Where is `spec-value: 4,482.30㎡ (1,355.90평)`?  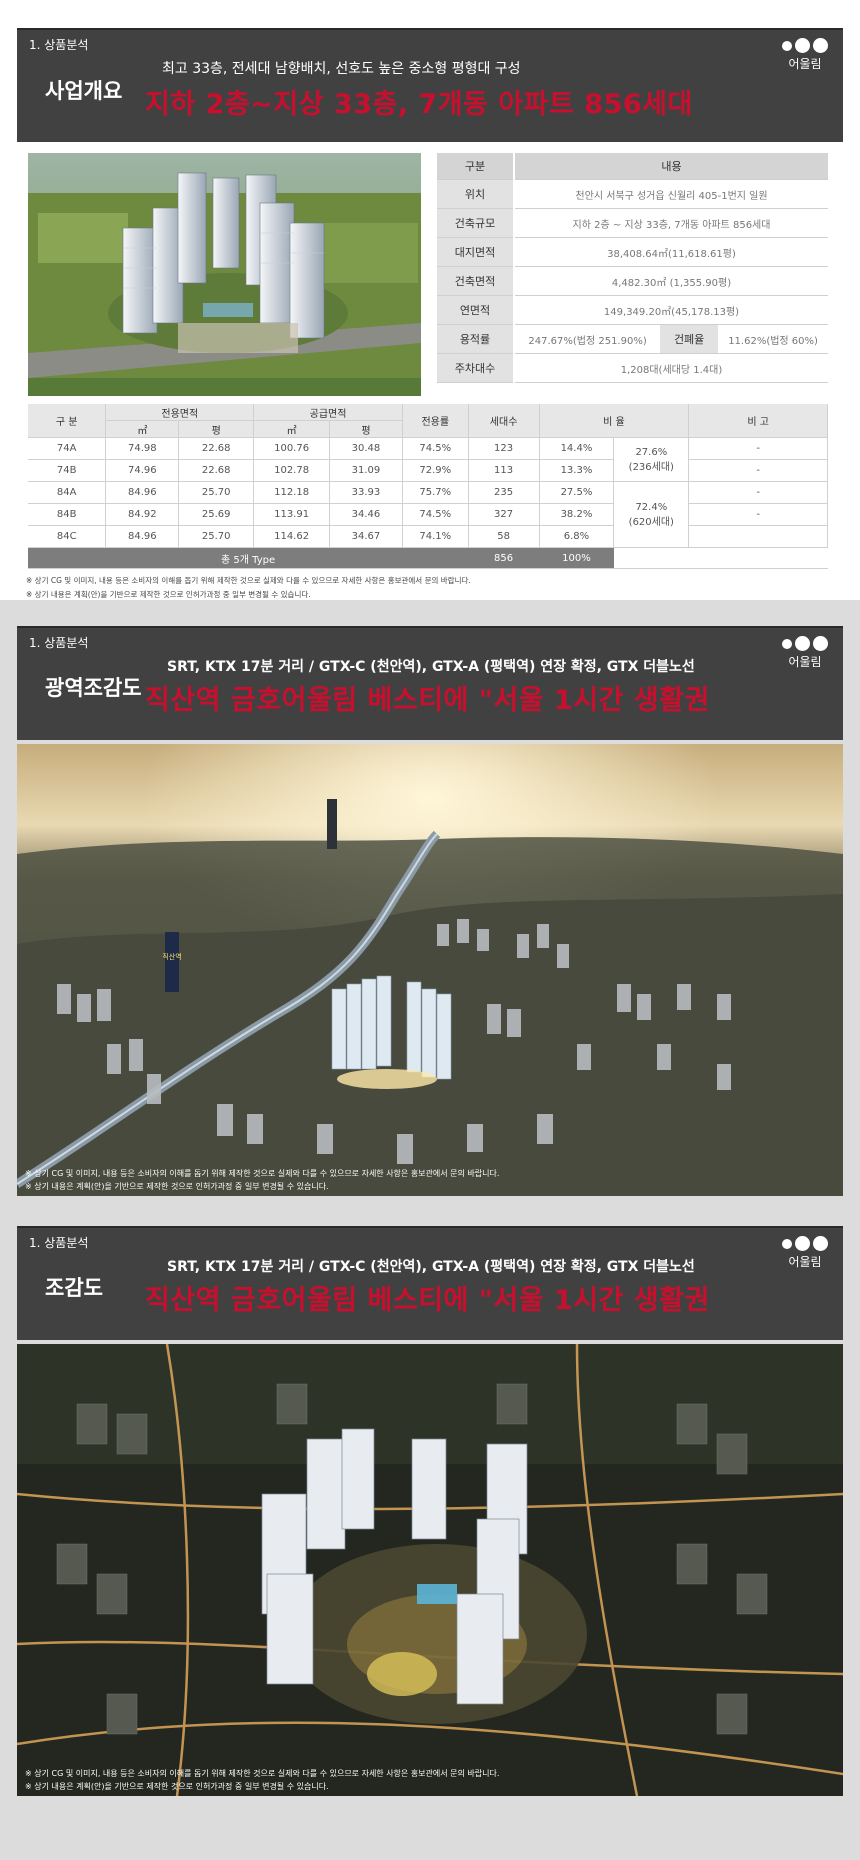 spec-value: 4,482.30㎡ (1,355.90평) is located at coordinates (671, 281).